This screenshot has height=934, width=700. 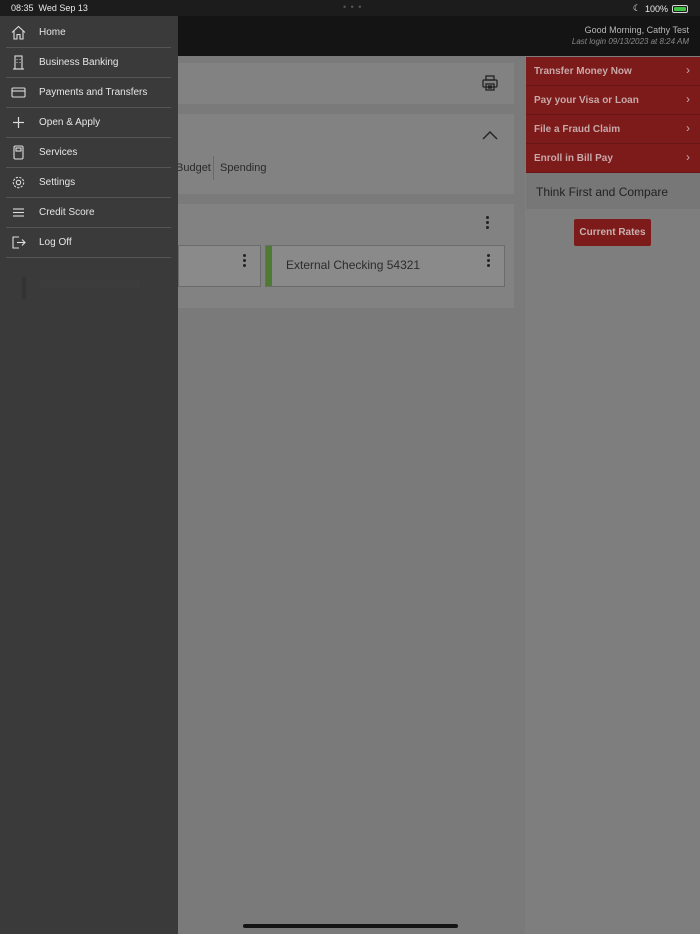 What do you see at coordinates (346, 83) in the screenshot?
I see `toolbar-card` at bounding box center [346, 83].